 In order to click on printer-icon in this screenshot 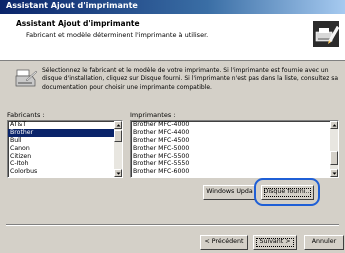, I will do `click(26, 79)`.